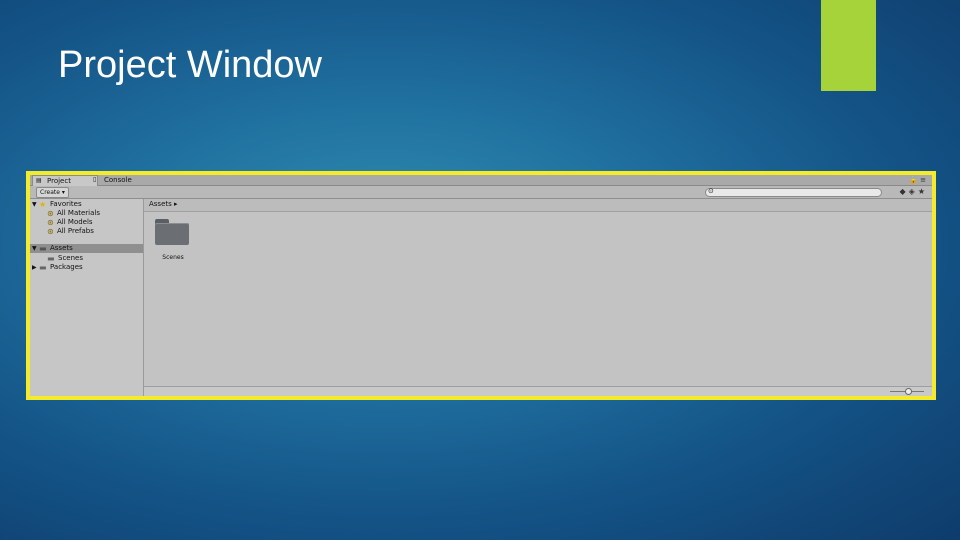 Image resolution: width=960 pixels, height=540 pixels. Describe the element at coordinates (66, 267) in the screenshot. I see `packages-label: Packages` at that location.